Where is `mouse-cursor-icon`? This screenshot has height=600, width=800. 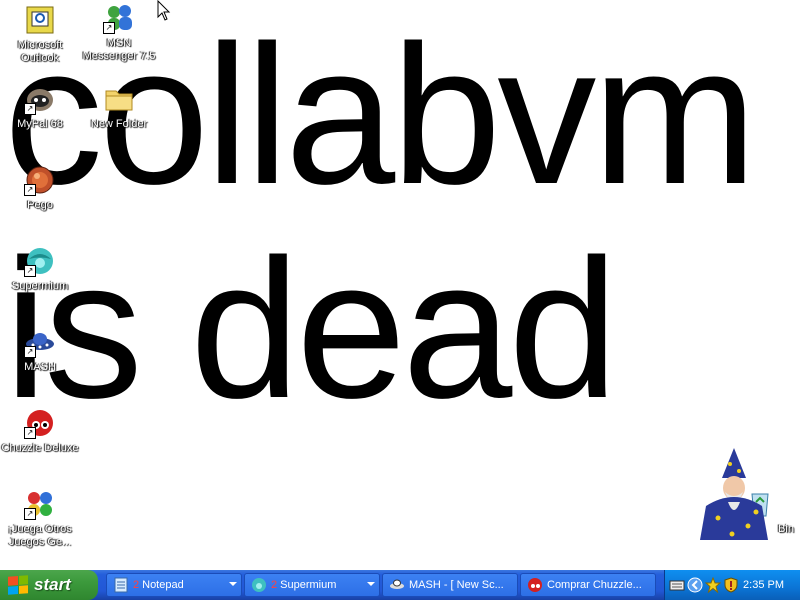 mouse-cursor-icon is located at coordinates (165, 11).